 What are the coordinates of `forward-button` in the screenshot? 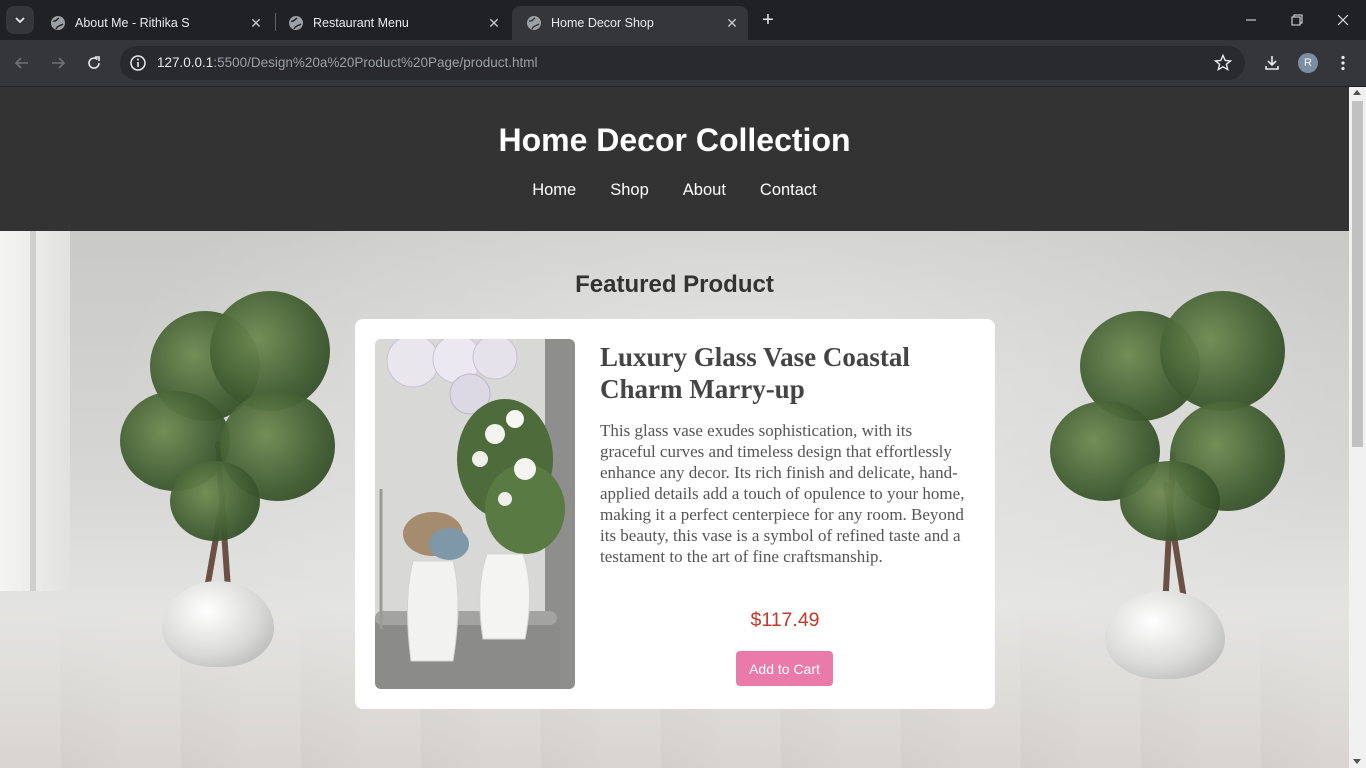 It's located at (58, 63).